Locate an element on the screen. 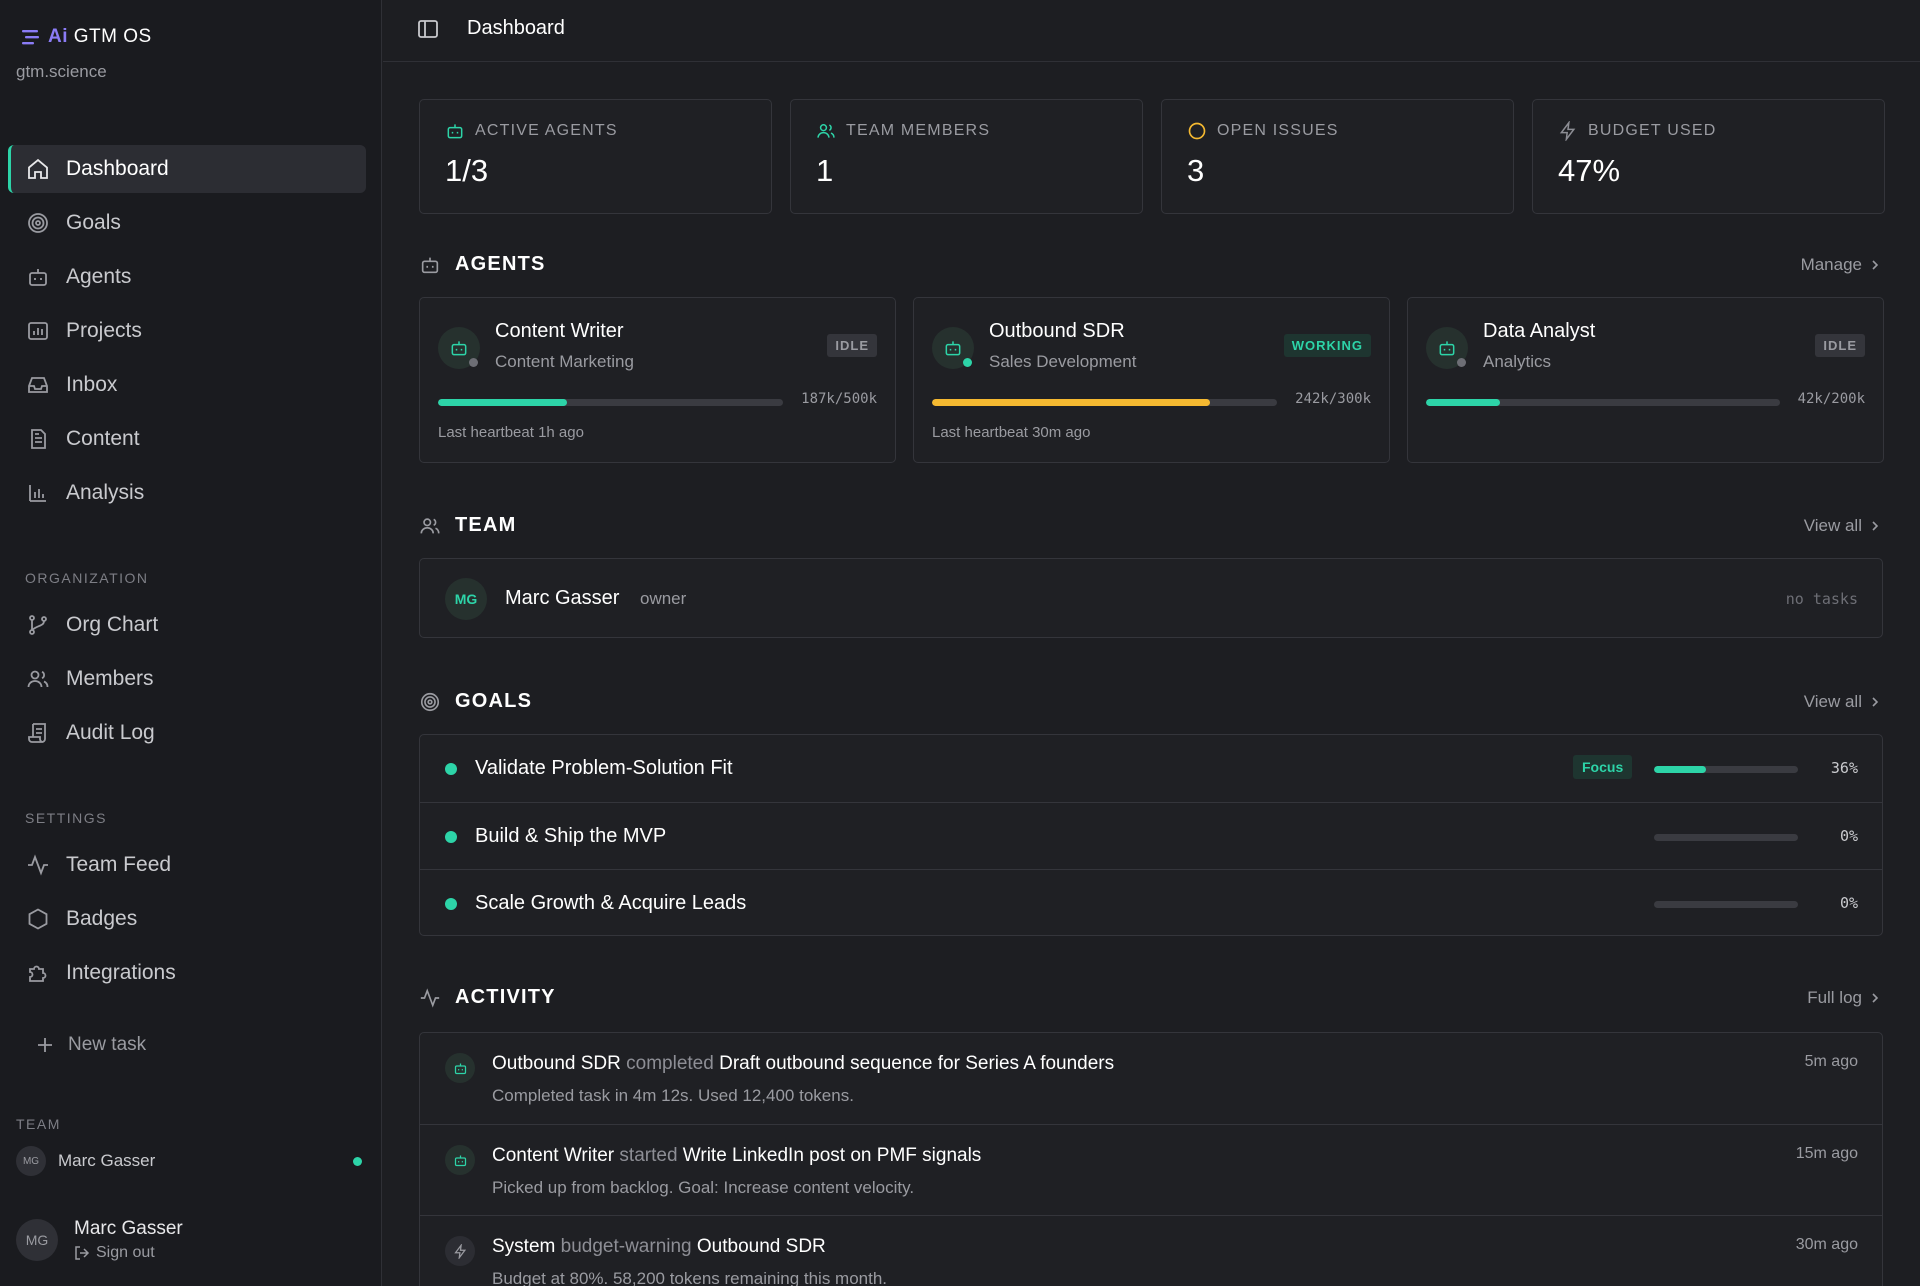 Image resolution: width=1920 pixels, height=1286 pixels. nav-item-badges: Badges is located at coordinates (187, 919).